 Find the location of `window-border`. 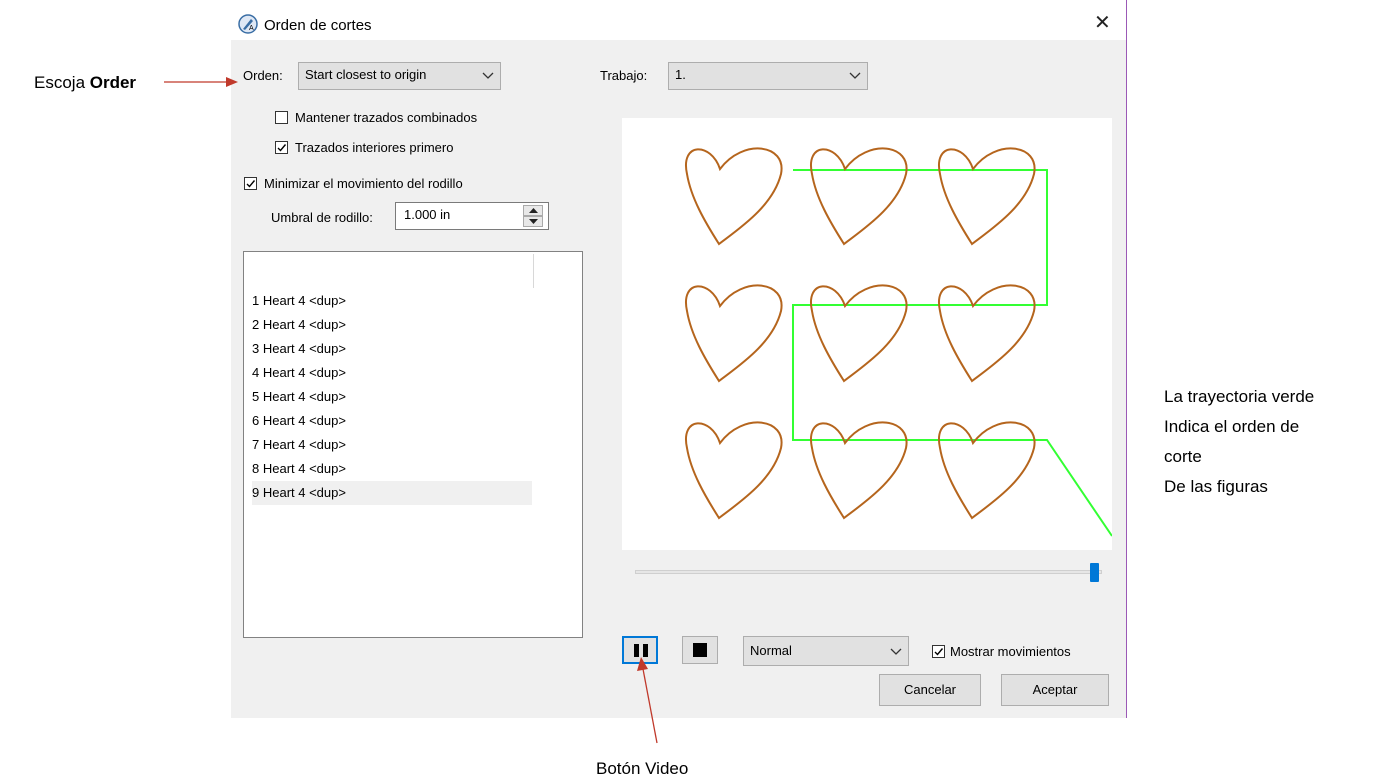

window-border is located at coordinates (1126, 359).